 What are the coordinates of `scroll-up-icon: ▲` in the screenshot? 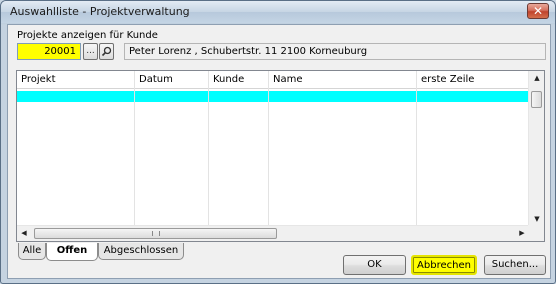 It's located at (537, 78).